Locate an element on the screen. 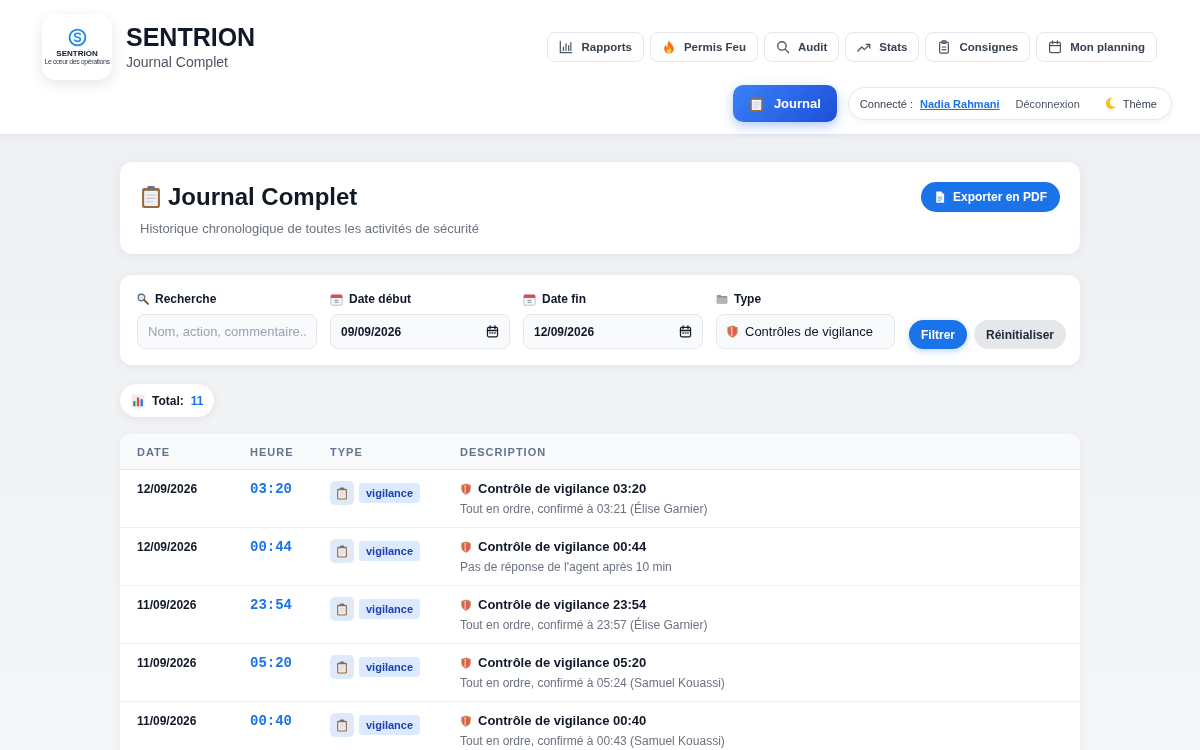 The image size is (1200, 750). time-cell: 03:20 is located at coordinates (271, 489).